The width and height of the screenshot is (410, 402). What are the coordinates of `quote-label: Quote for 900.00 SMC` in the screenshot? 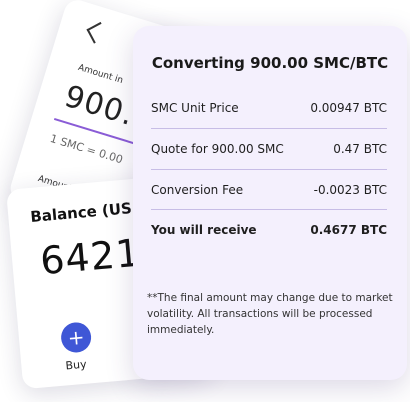 It's located at (217, 149).